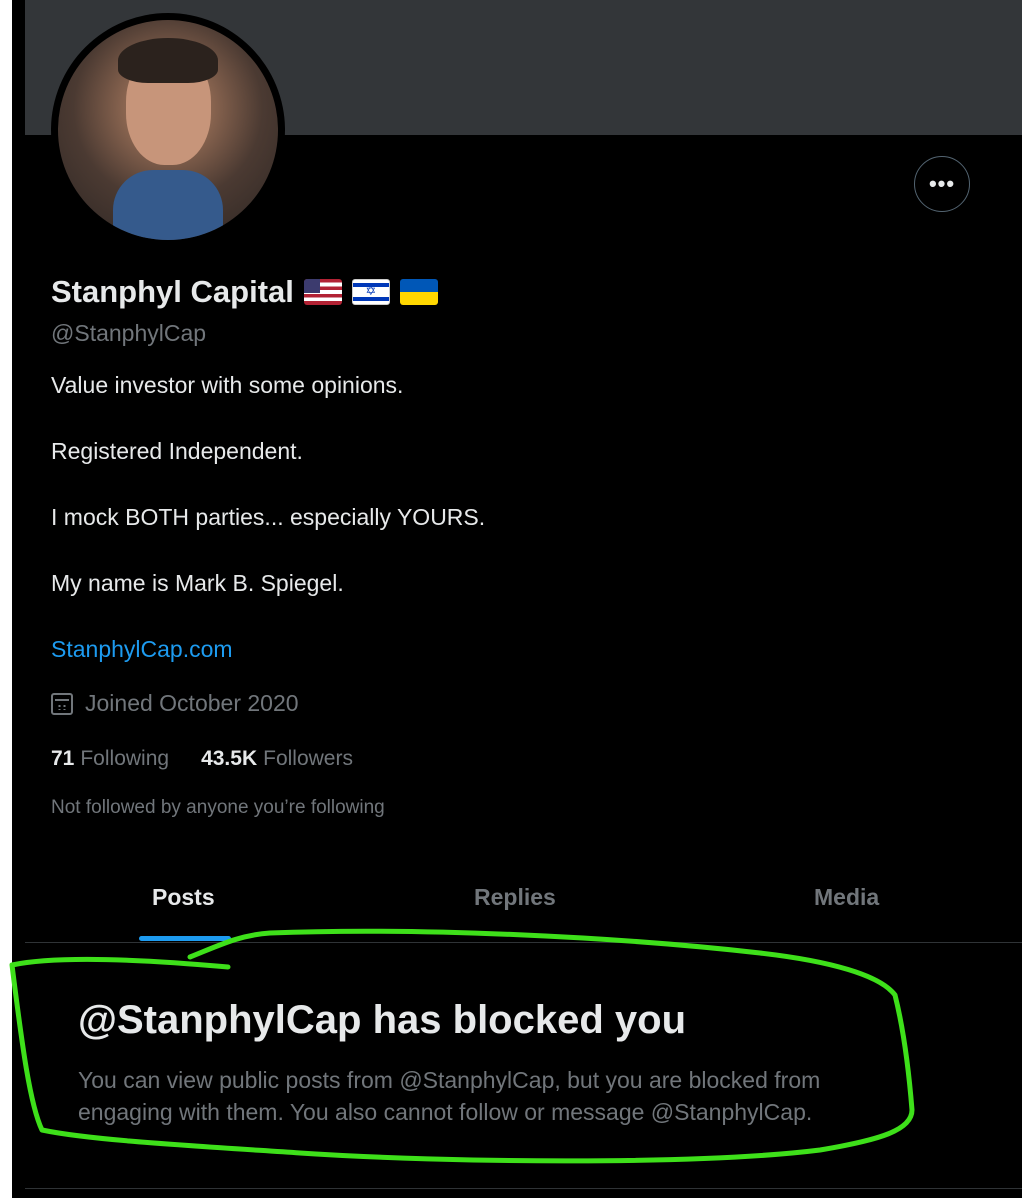  I want to click on tab-media: Media, so click(846, 897).